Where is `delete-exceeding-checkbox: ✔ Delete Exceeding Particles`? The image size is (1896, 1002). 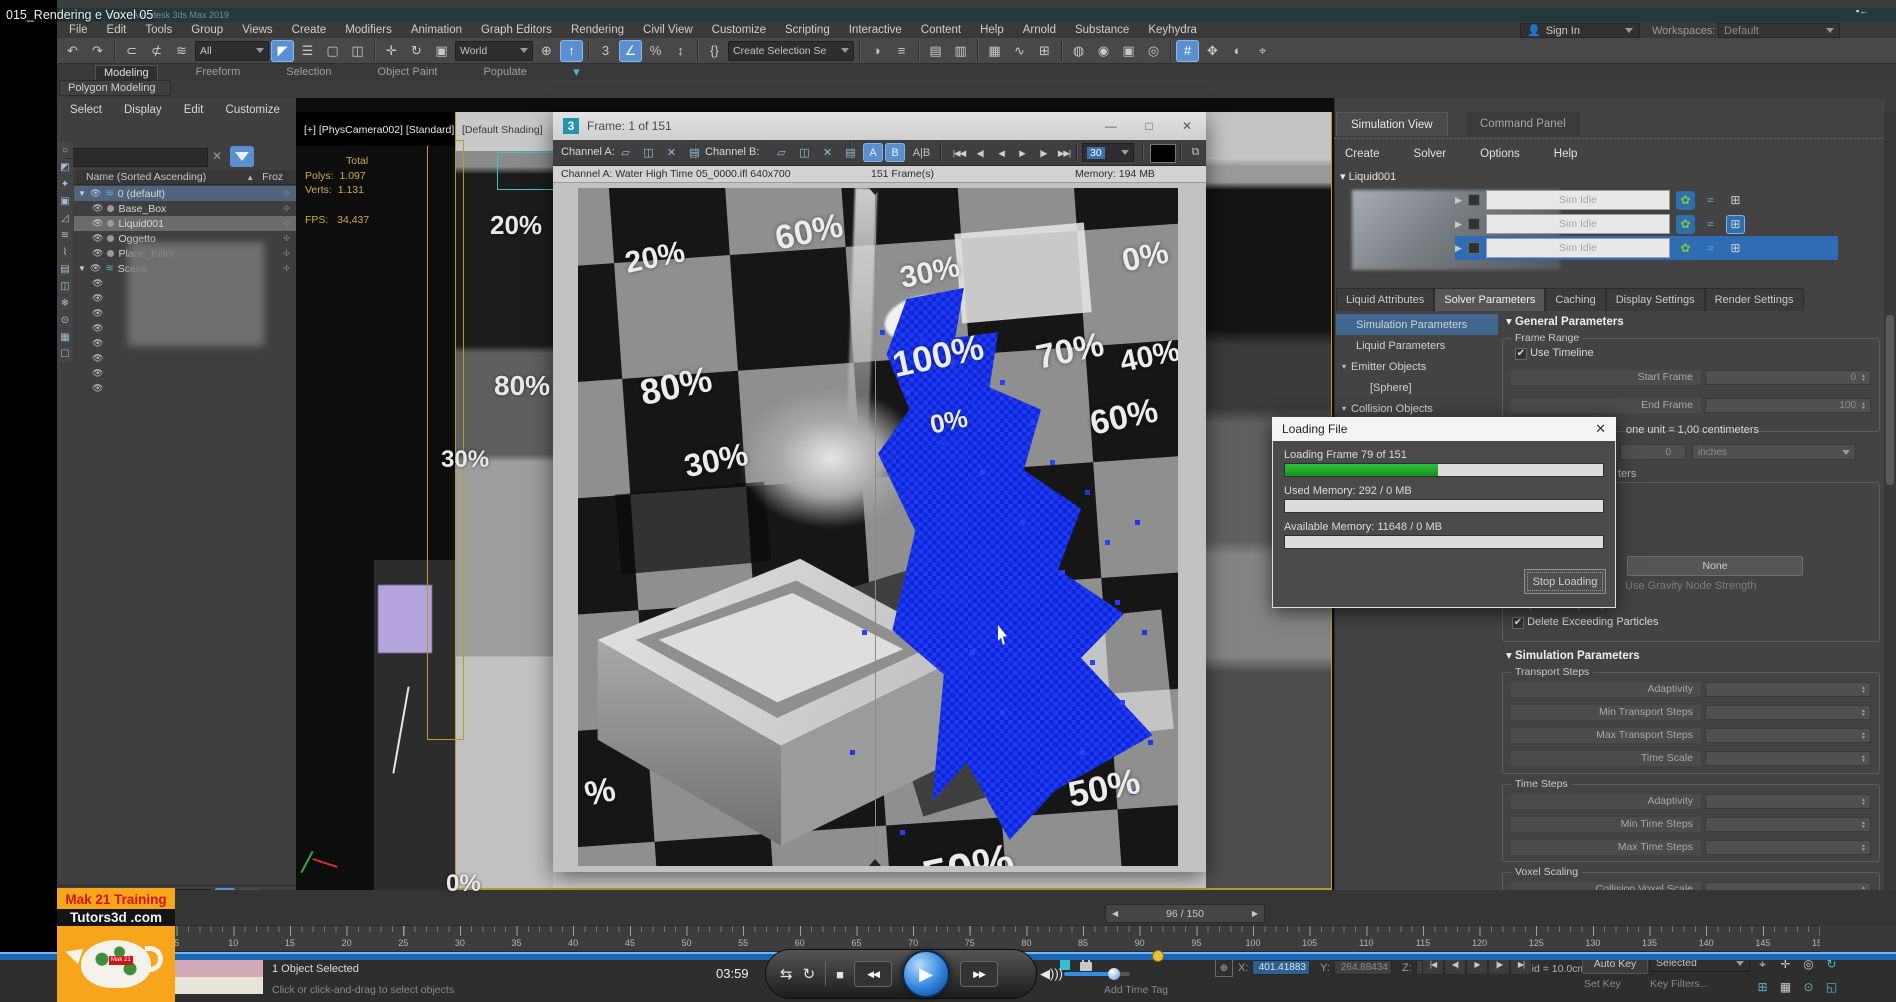 delete-exceeding-checkbox: ✔ Delete Exceeding Particles is located at coordinates (1585, 622).